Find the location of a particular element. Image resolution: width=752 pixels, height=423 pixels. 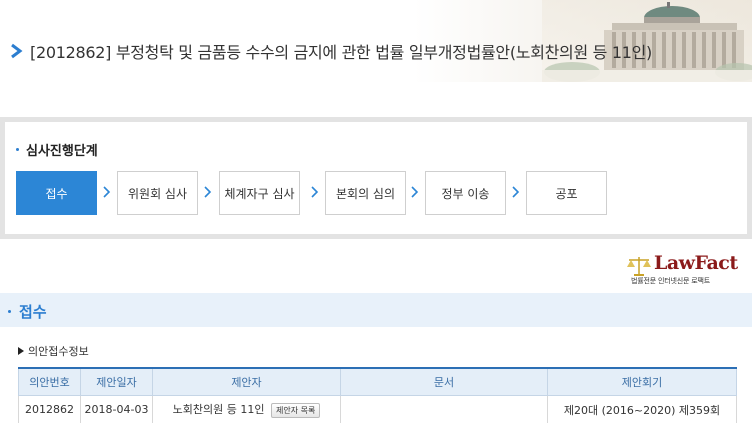

step-plenary: 본회의 심의 is located at coordinates (365, 193).